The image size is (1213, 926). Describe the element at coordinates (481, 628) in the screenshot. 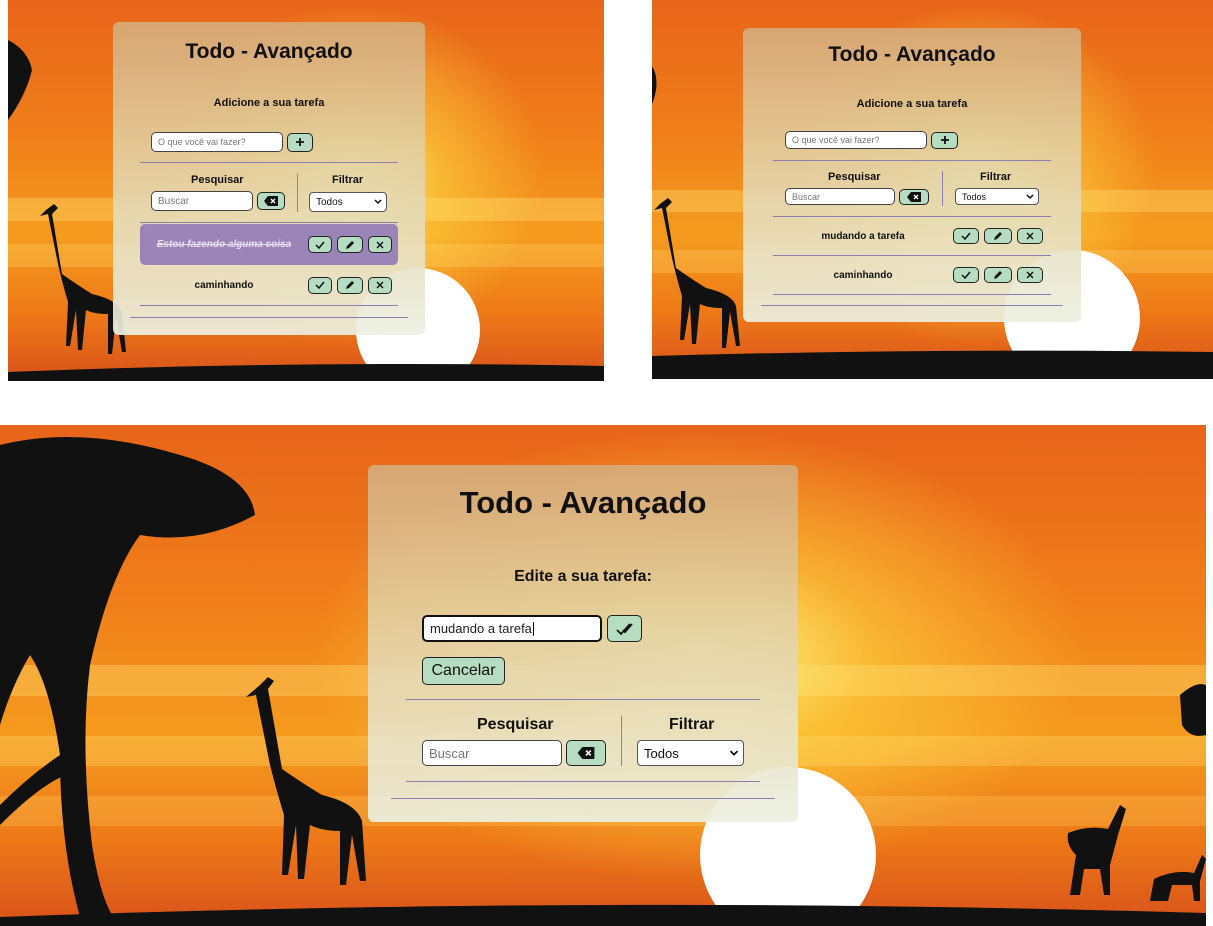

I see `edit-input-value: mudando a tarefa` at that location.